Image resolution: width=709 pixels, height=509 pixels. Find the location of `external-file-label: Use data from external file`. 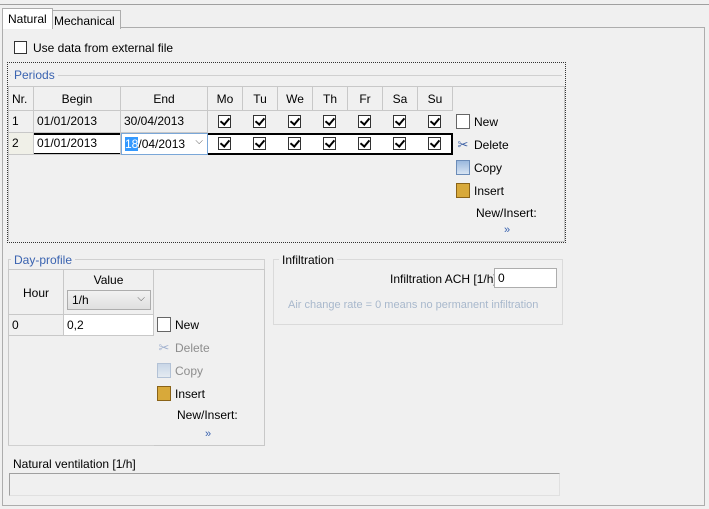

external-file-label: Use data from external file is located at coordinates (103, 48).